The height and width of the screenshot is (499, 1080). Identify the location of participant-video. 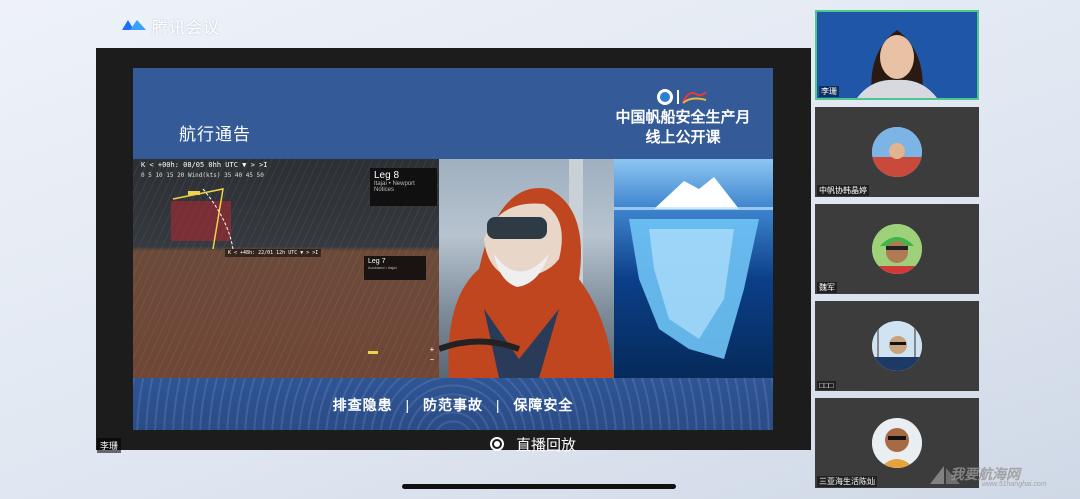
(897, 55).